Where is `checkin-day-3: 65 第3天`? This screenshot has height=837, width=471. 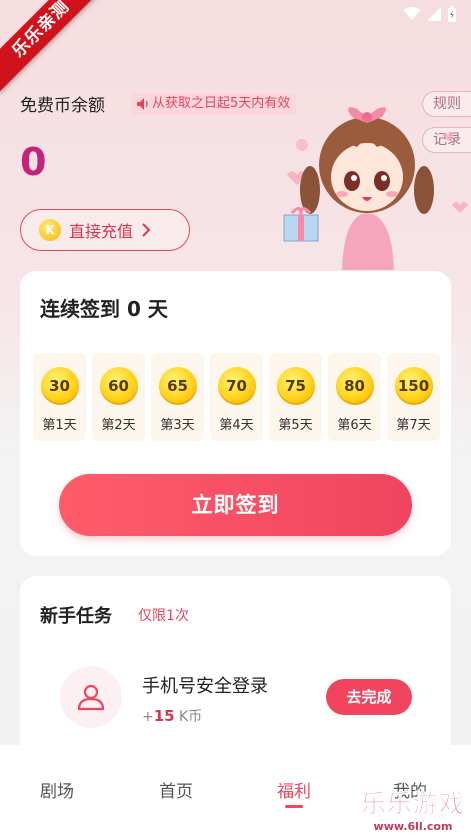
checkin-day-3: 65 第3天 is located at coordinates (177, 397).